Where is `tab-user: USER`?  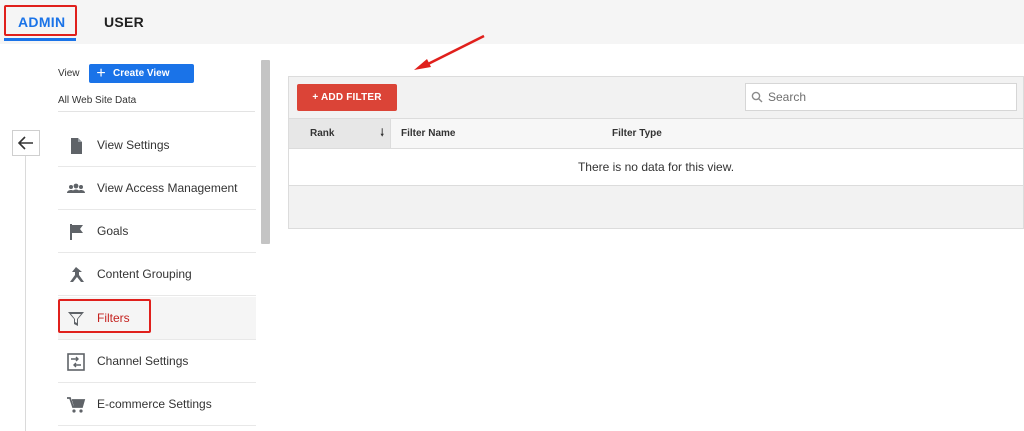
tab-user: USER is located at coordinates (124, 22).